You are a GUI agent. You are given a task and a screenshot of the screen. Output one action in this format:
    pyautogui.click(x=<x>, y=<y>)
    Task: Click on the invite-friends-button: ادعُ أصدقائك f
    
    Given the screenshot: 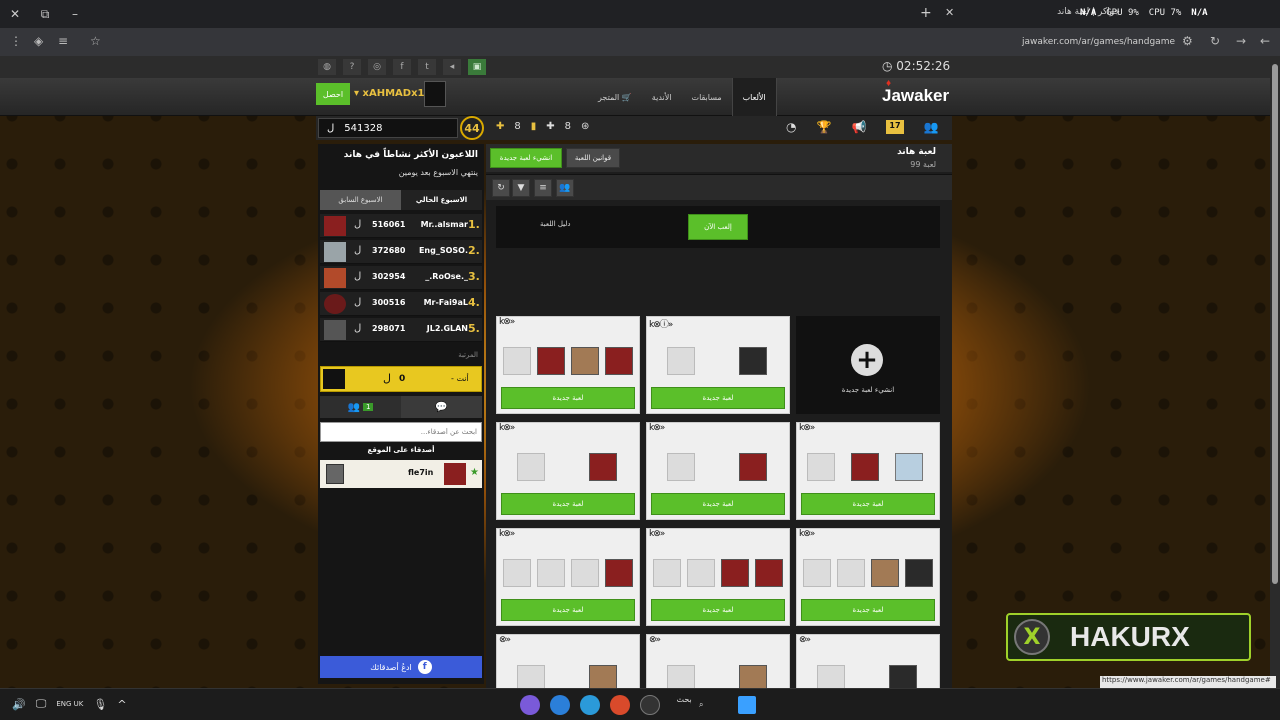 What is the action you would take?
    pyautogui.click(x=401, y=667)
    